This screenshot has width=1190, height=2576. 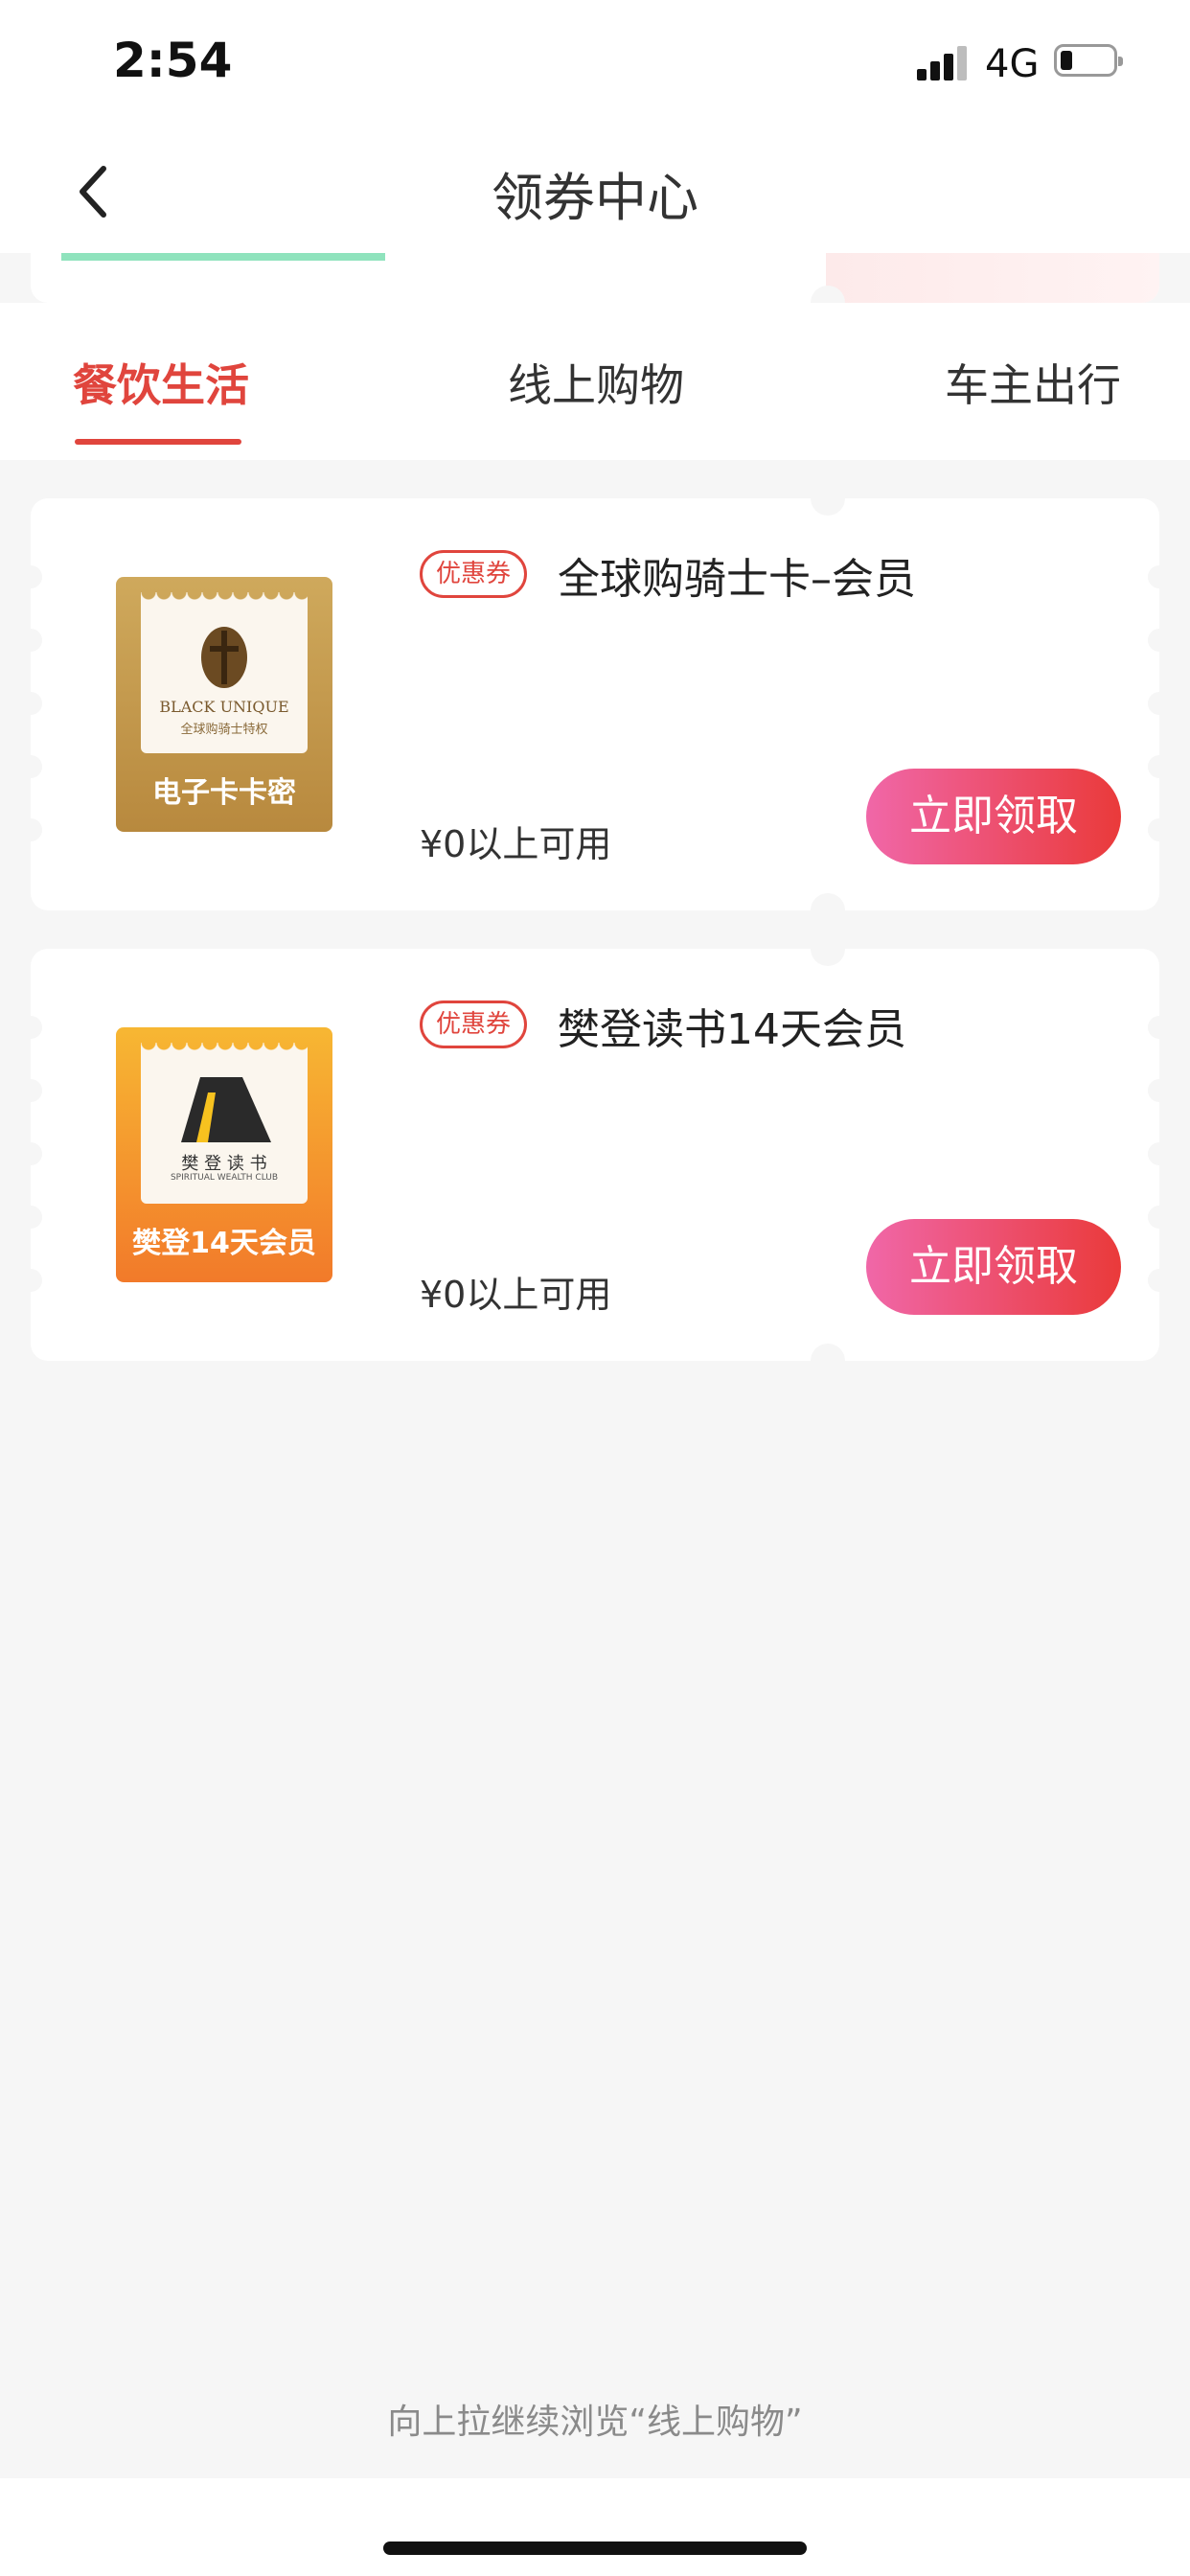 What do you see at coordinates (161, 382) in the screenshot?
I see `tab-dining-life: 餐饮生活` at bounding box center [161, 382].